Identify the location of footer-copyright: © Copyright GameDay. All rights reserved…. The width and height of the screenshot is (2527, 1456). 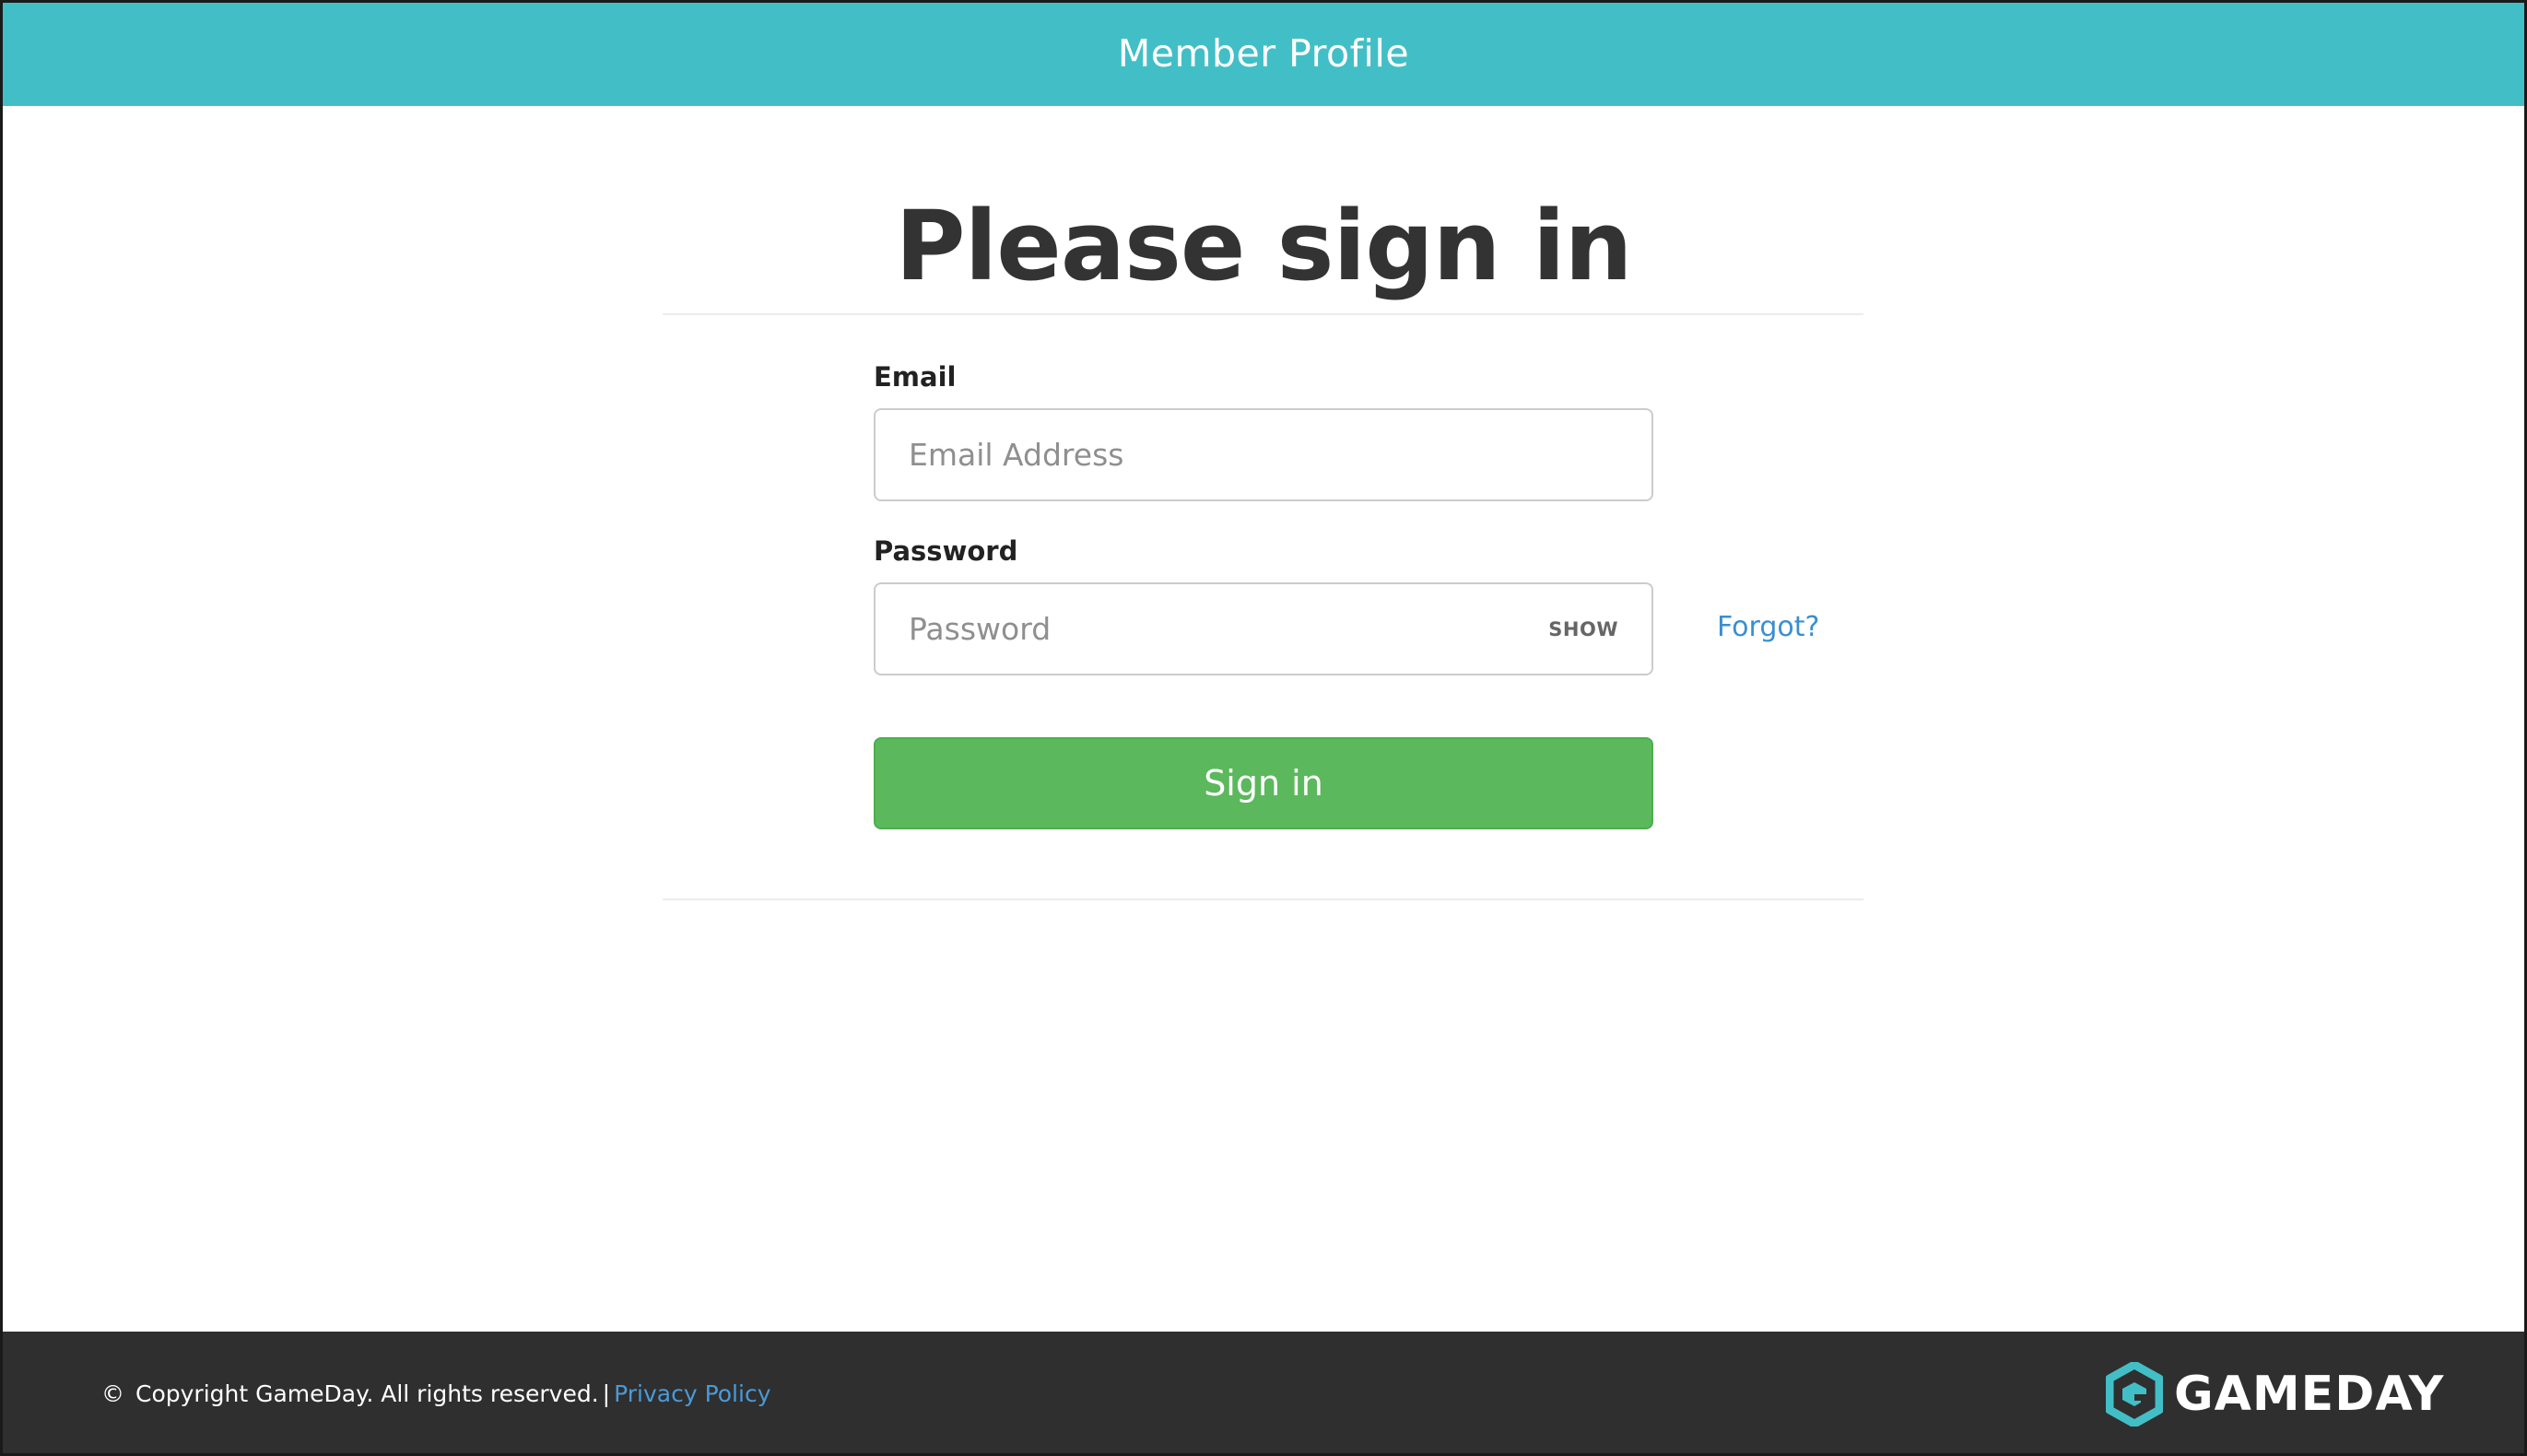
(435, 1394).